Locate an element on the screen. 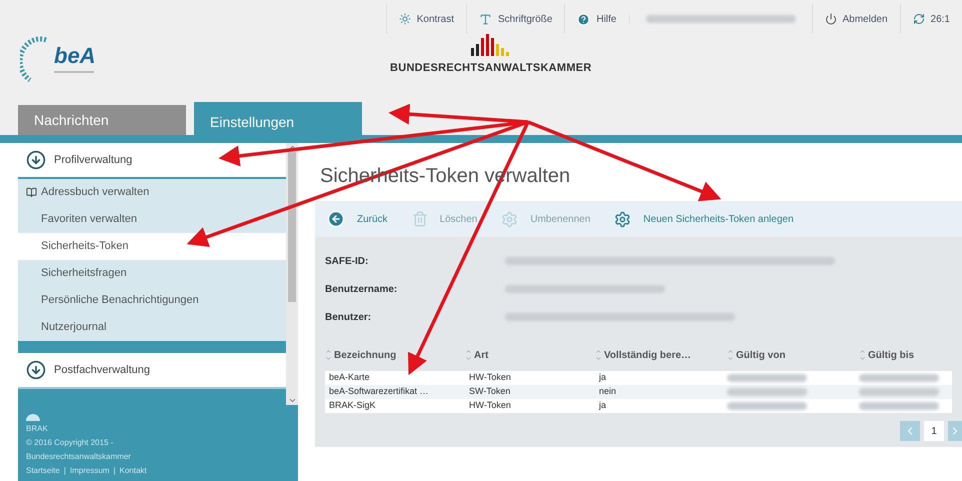 This screenshot has height=481, width=962. scrollbar-thumb is located at coordinates (292, 227).